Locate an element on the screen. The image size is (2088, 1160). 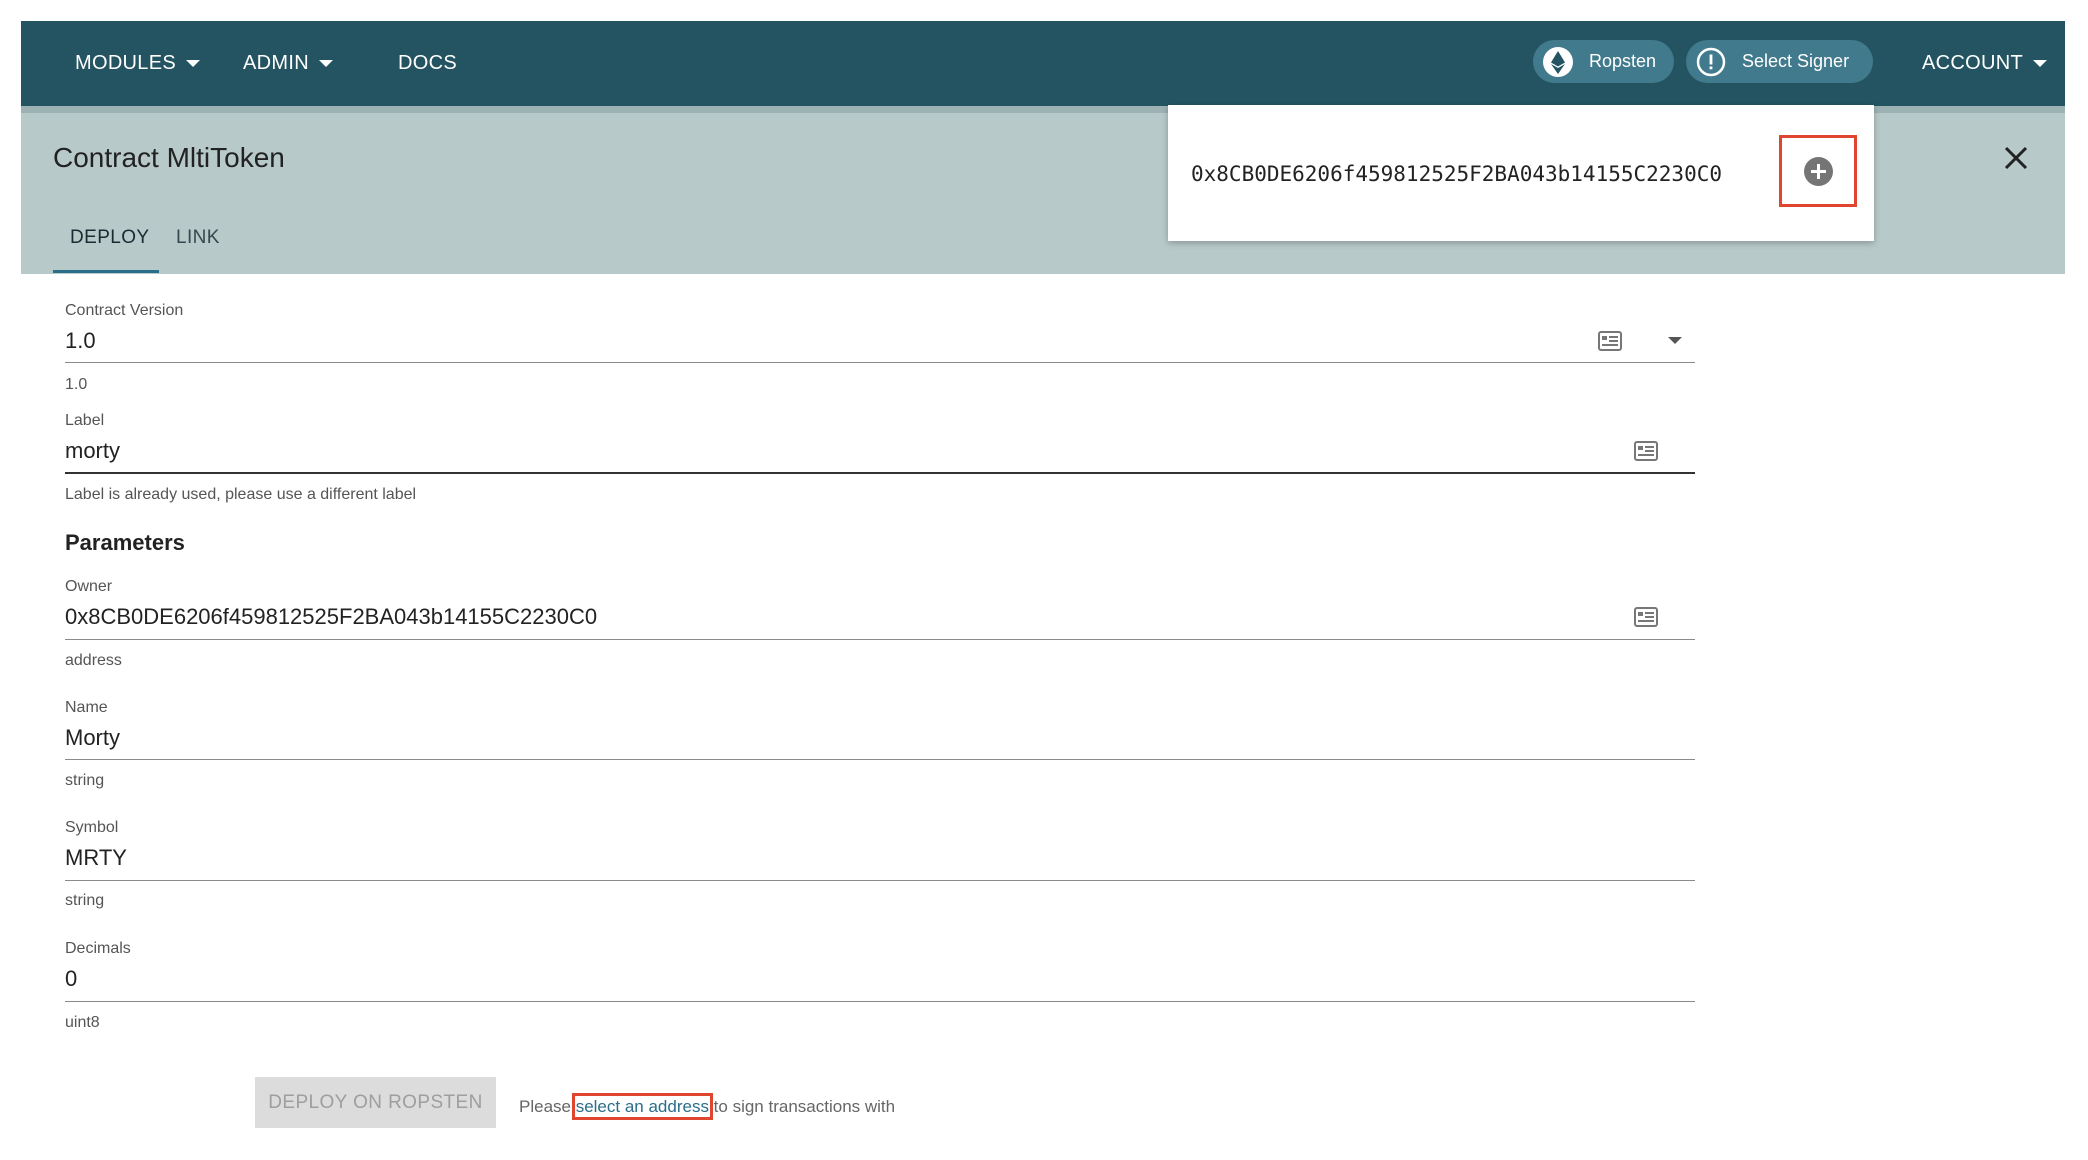
network-label: Ropsten is located at coordinates (1623, 61).